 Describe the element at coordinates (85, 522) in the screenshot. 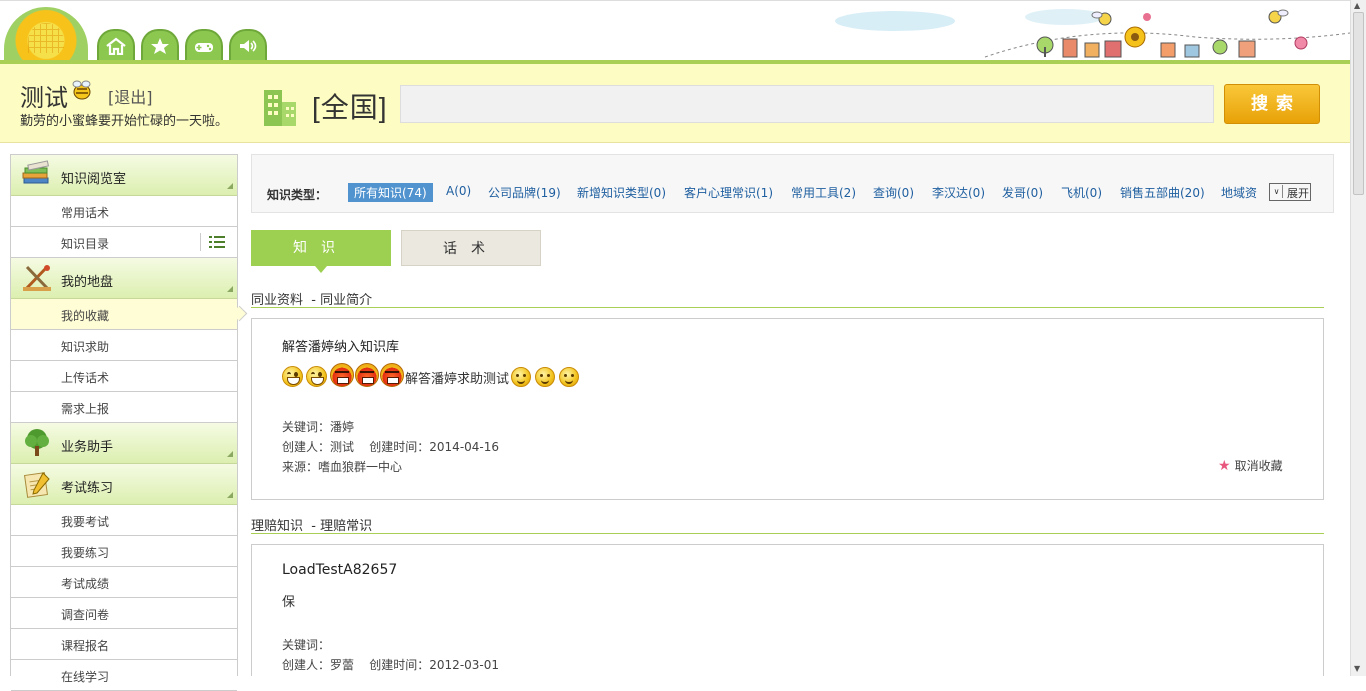

I see `sidebar-item-label: 我要考试` at that location.